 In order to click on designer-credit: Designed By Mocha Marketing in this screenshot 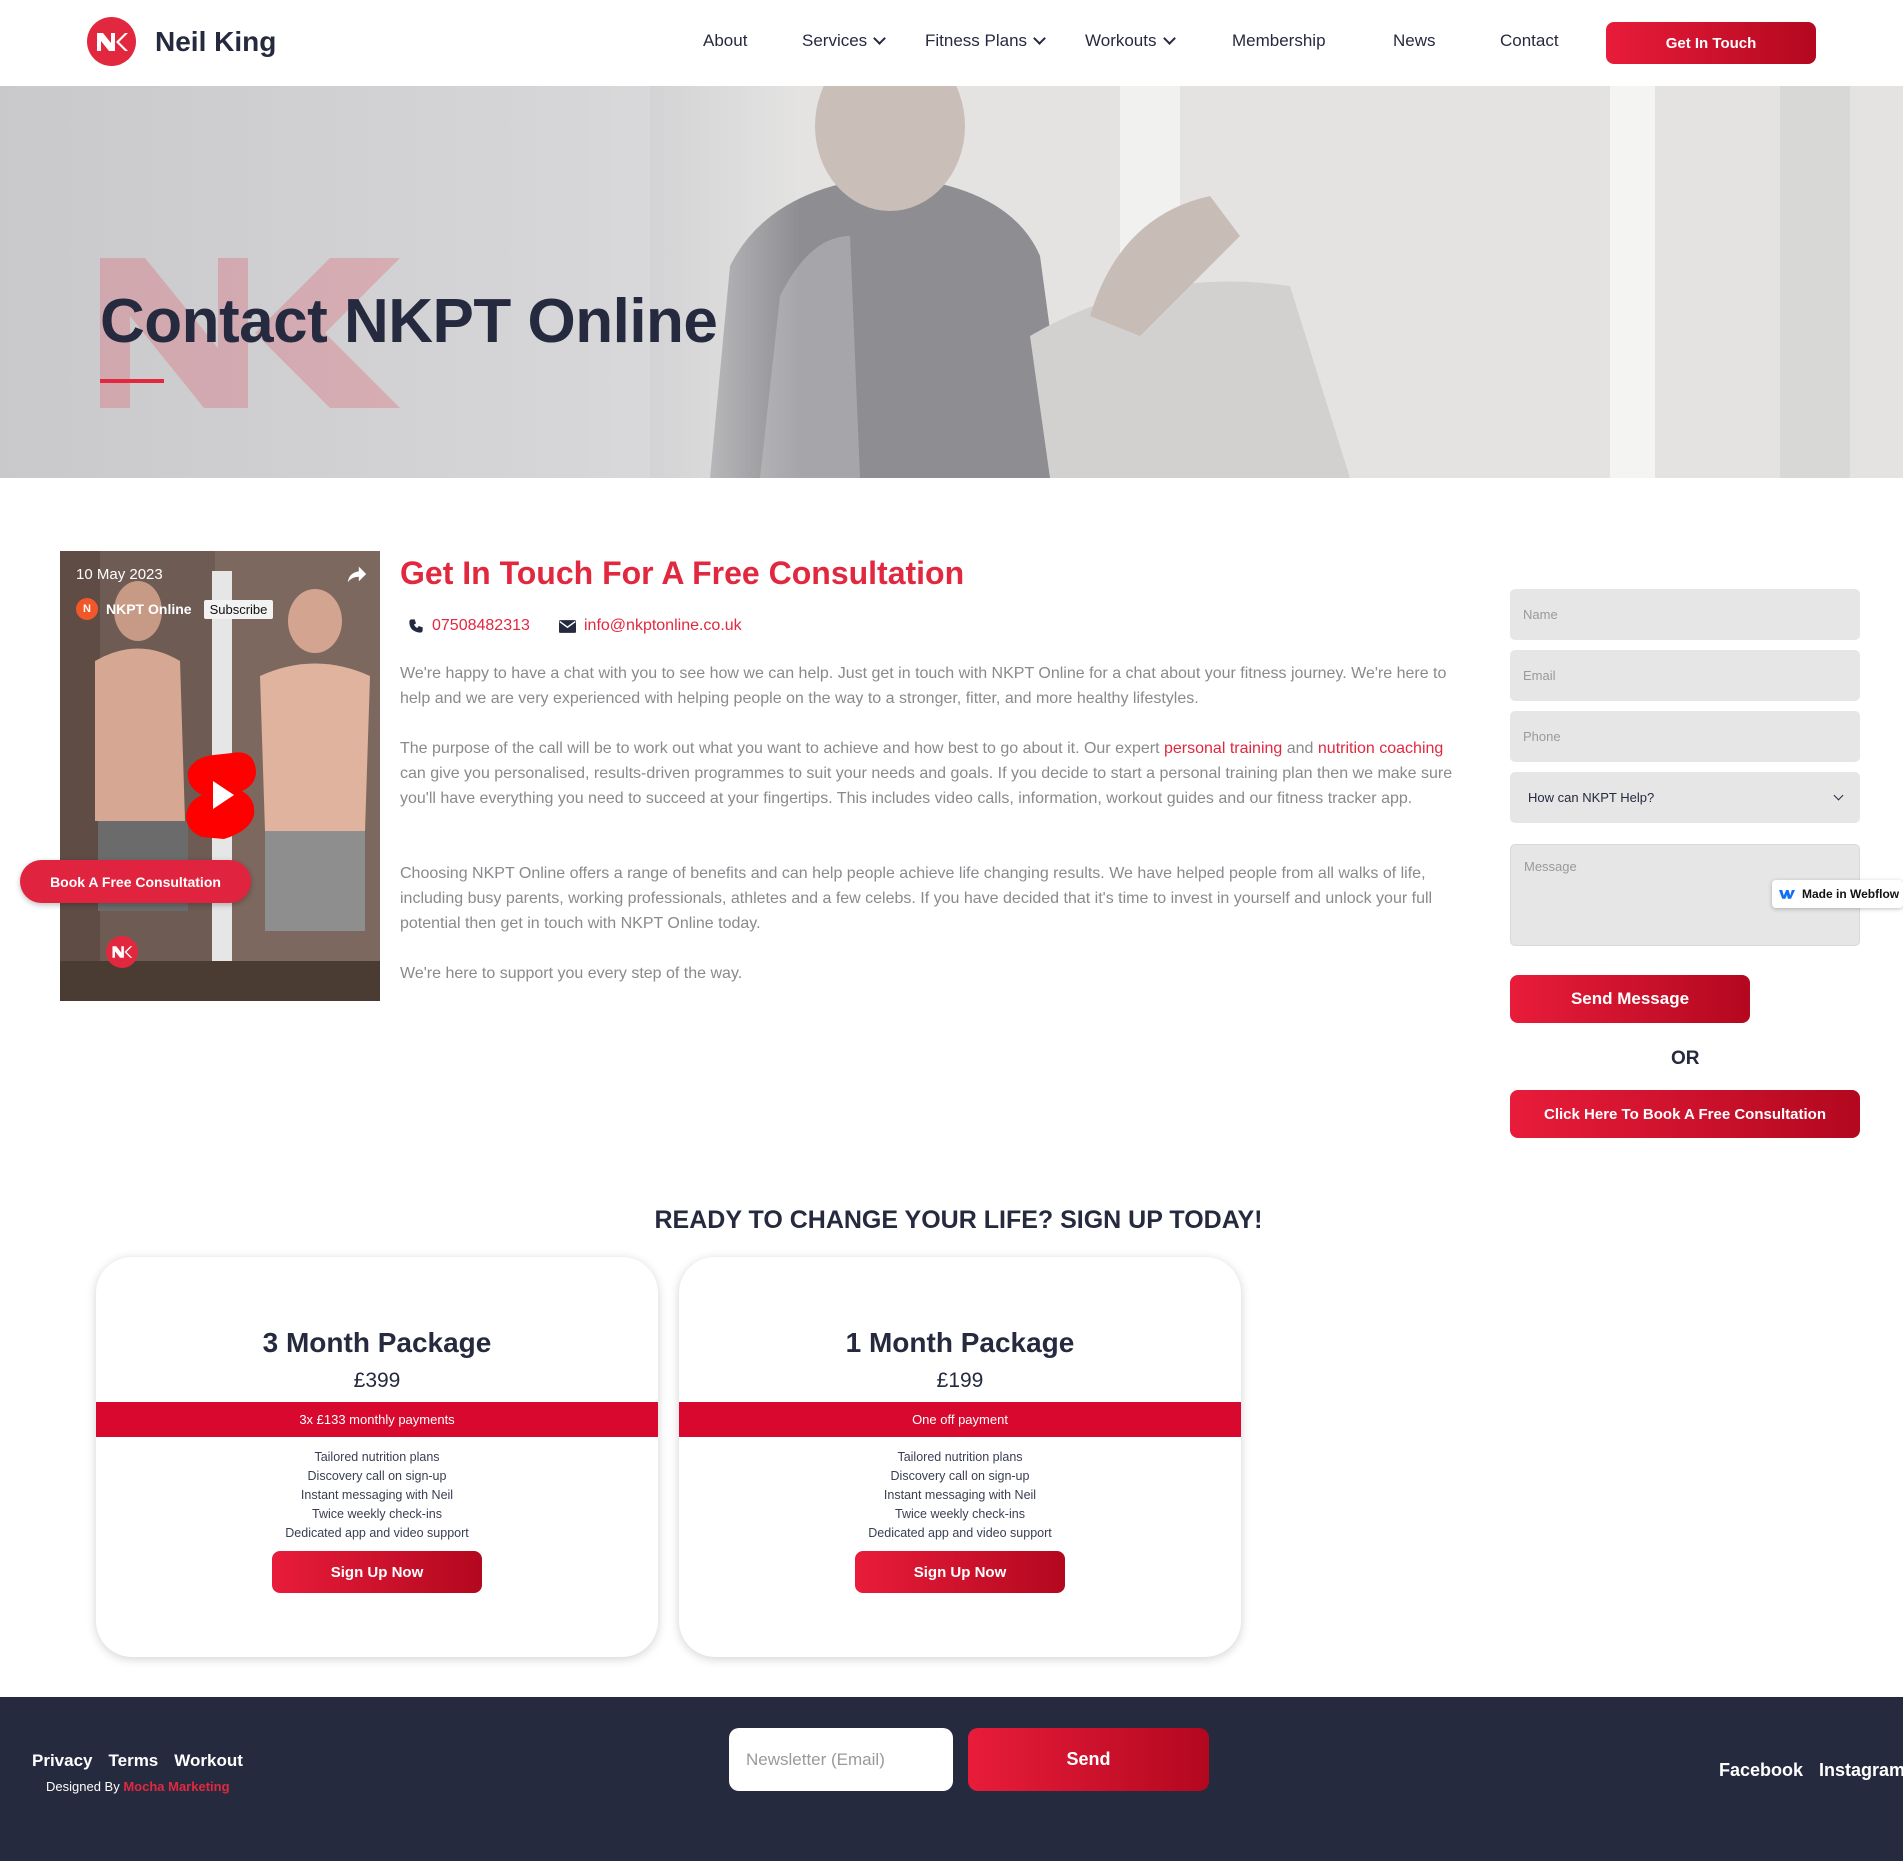, I will do `click(138, 1786)`.